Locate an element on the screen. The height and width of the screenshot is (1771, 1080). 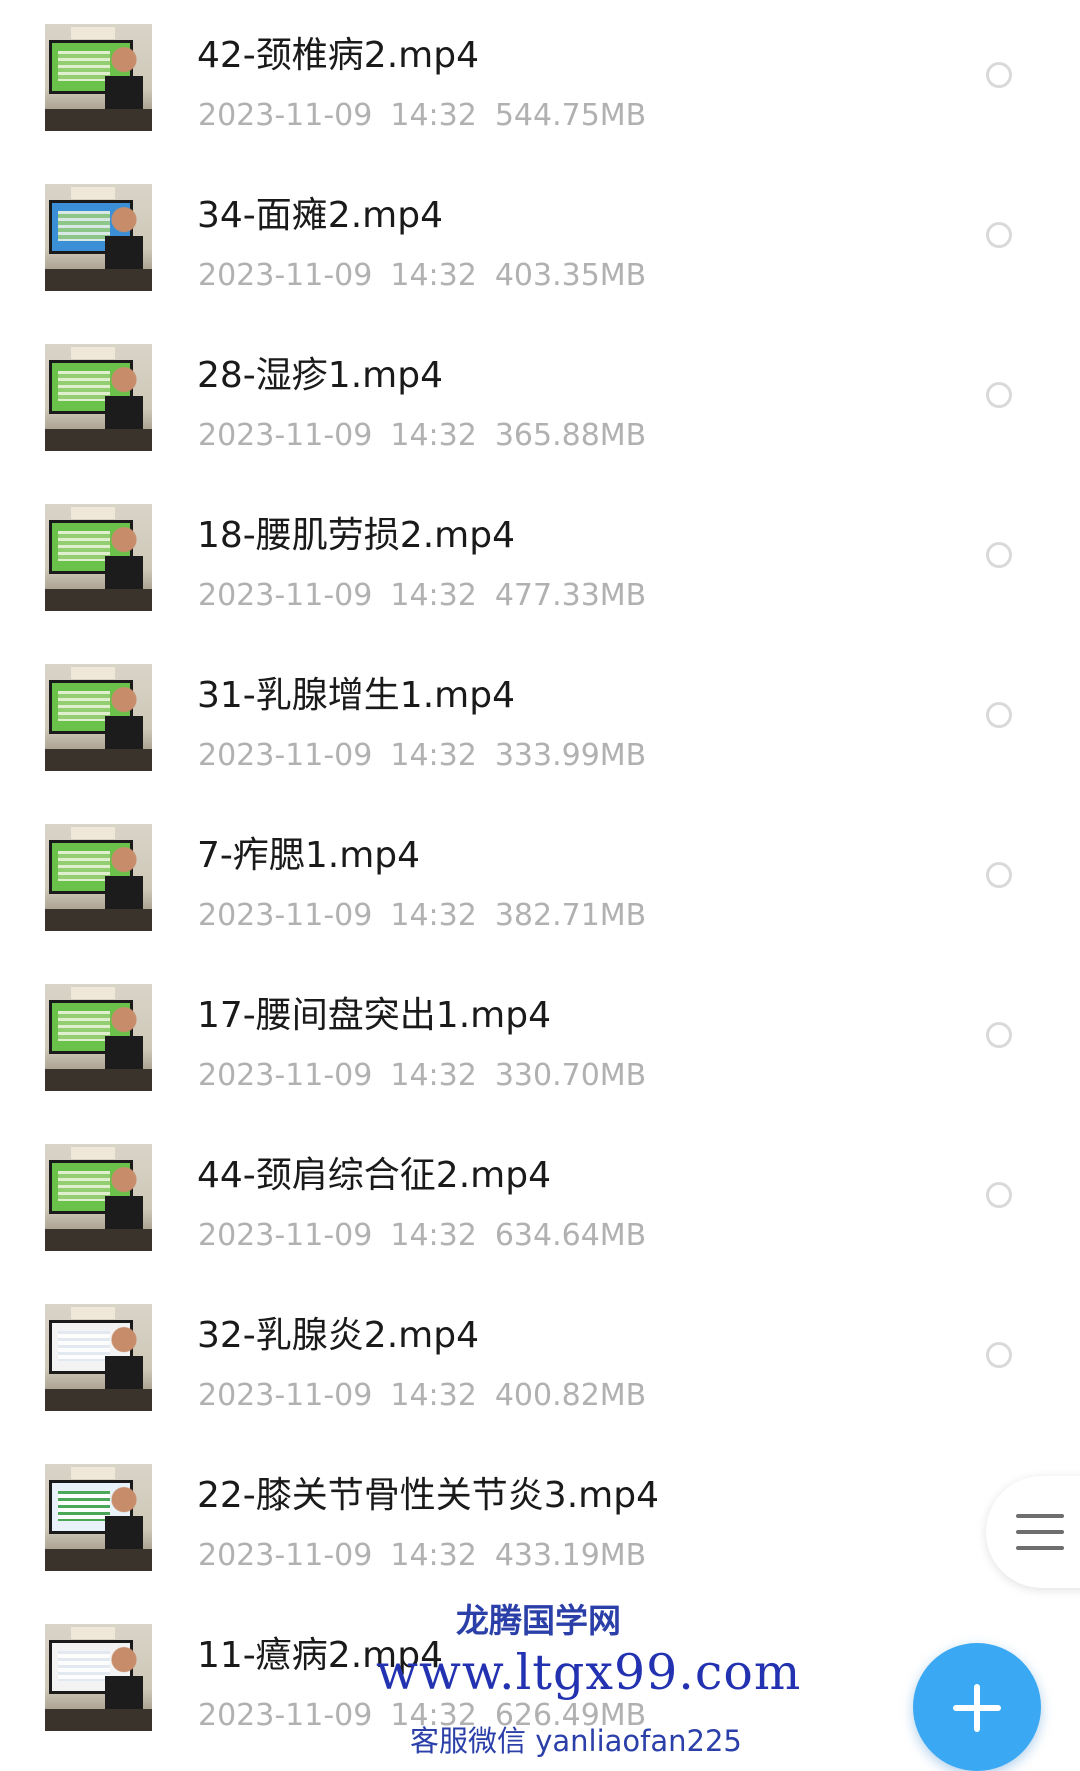
file-size: 634.64MB is located at coordinates (570, 1235).